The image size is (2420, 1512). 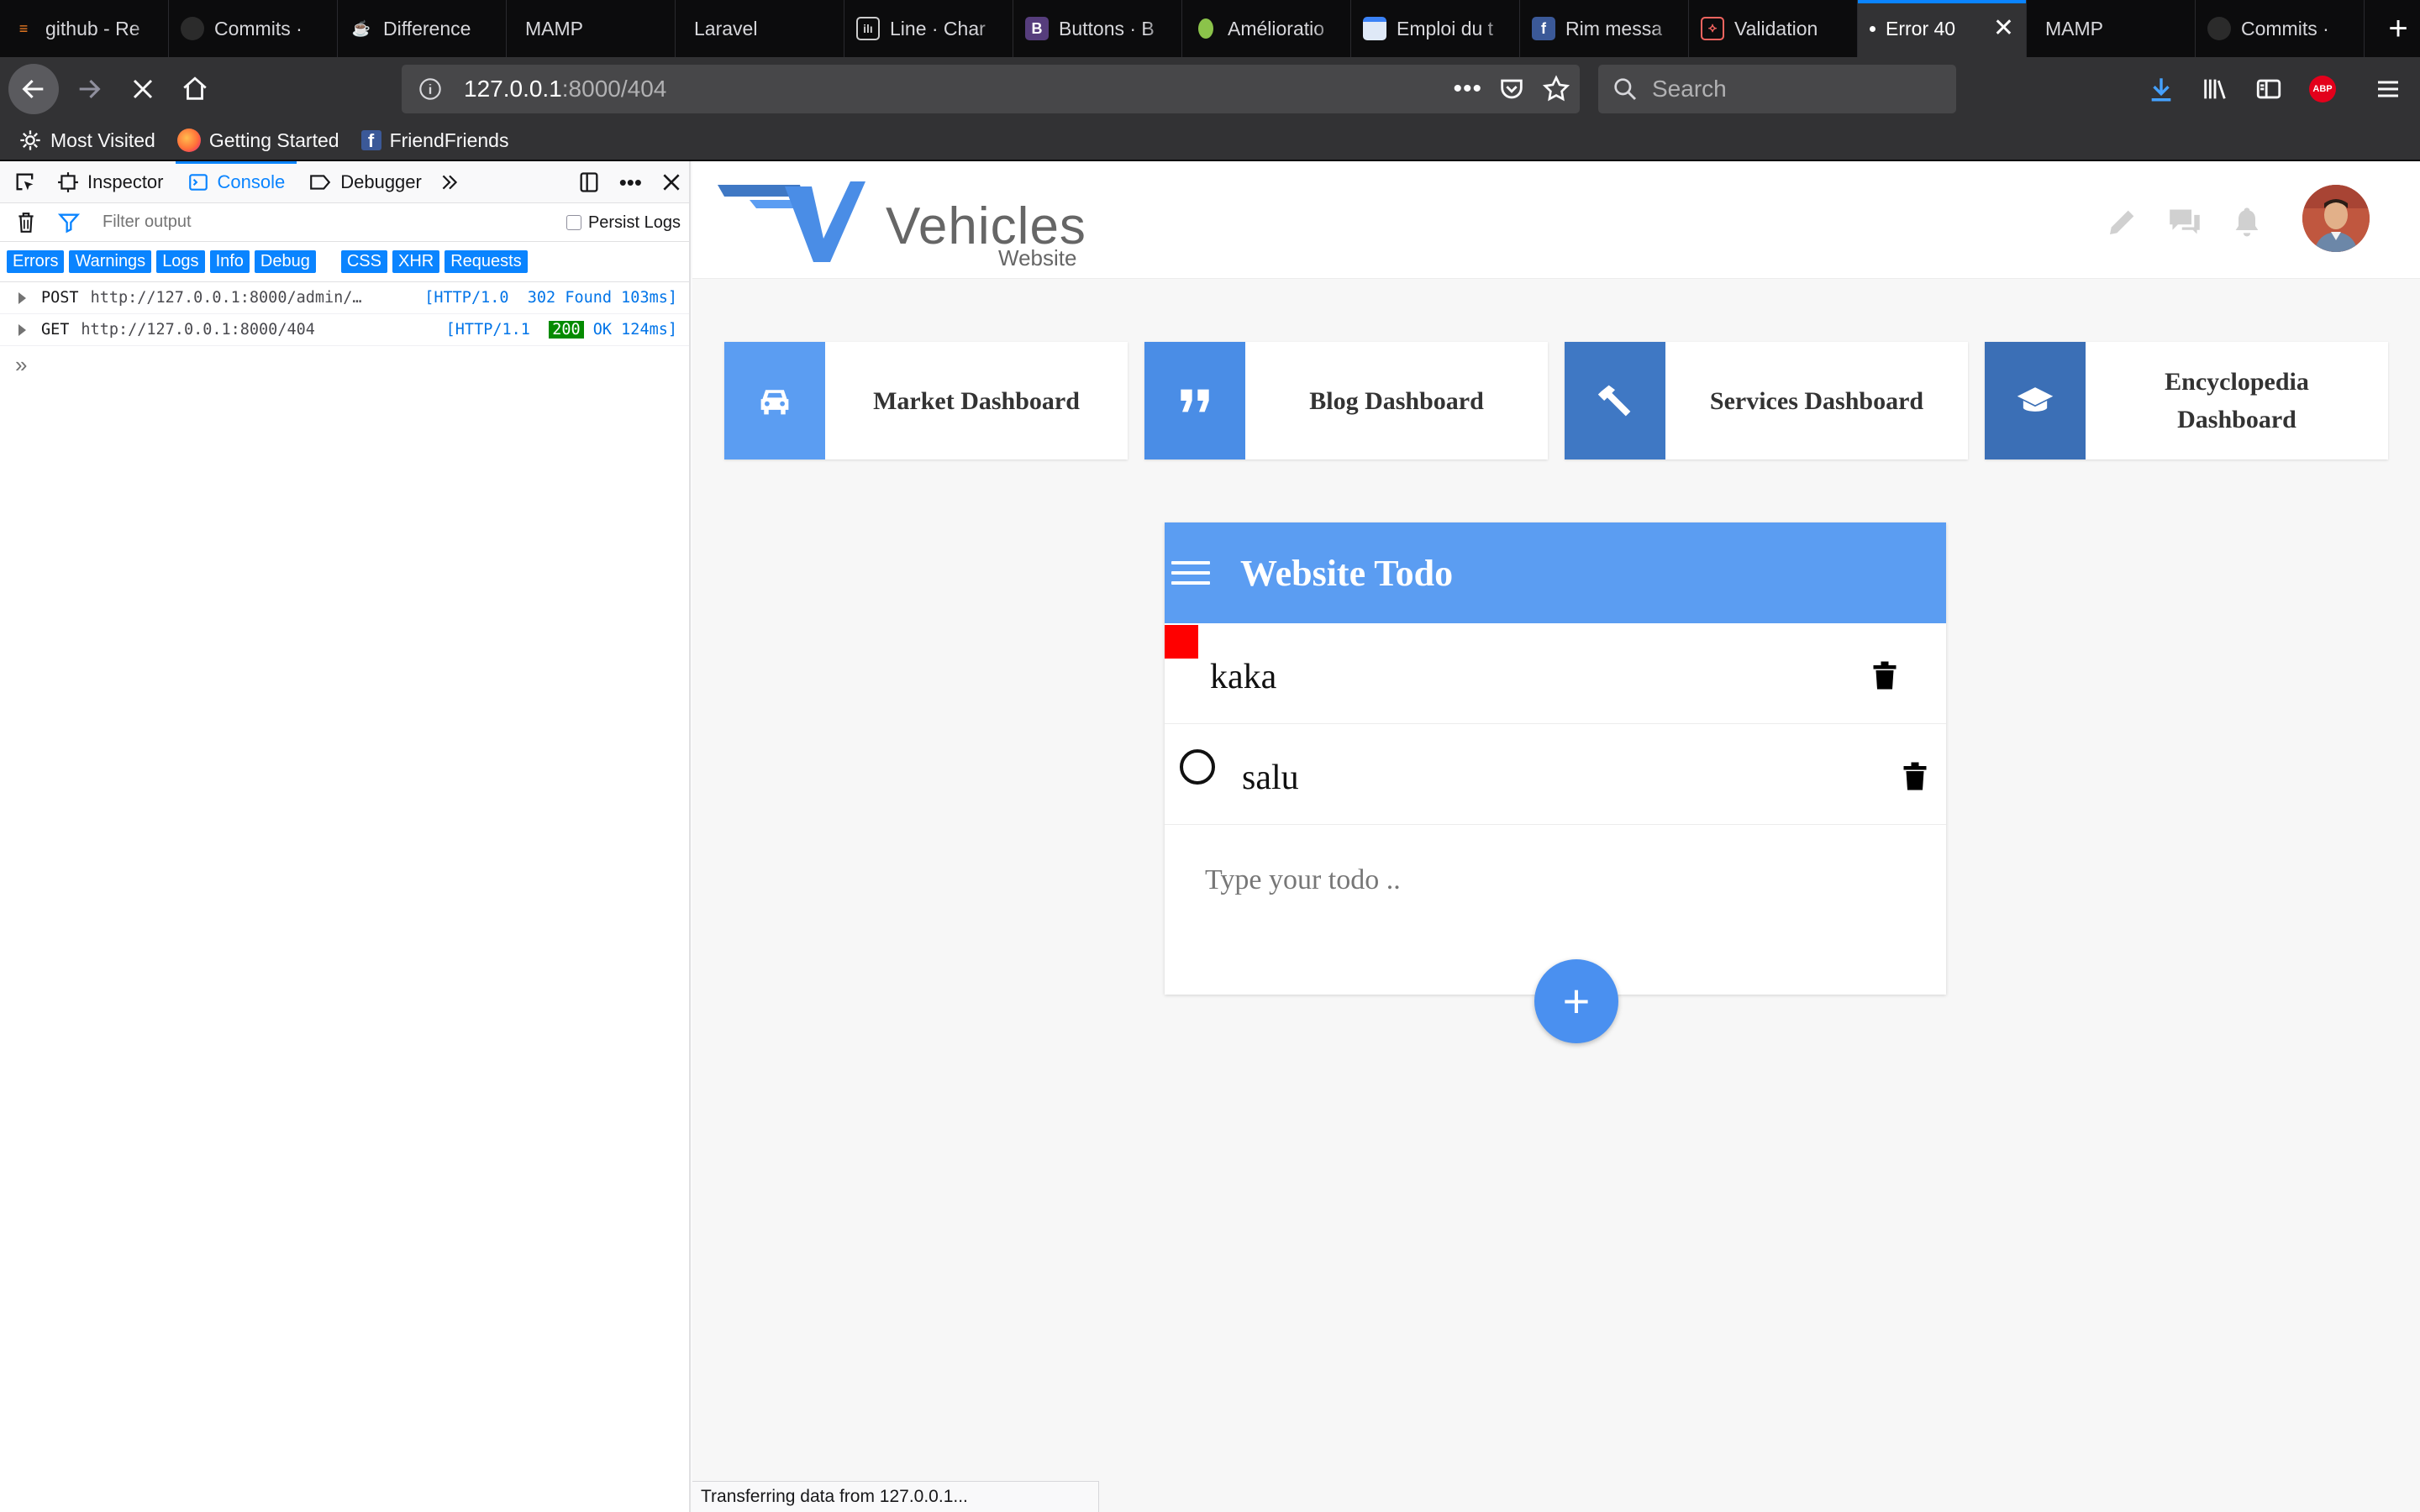 I want to click on forward-button, so click(x=89, y=89).